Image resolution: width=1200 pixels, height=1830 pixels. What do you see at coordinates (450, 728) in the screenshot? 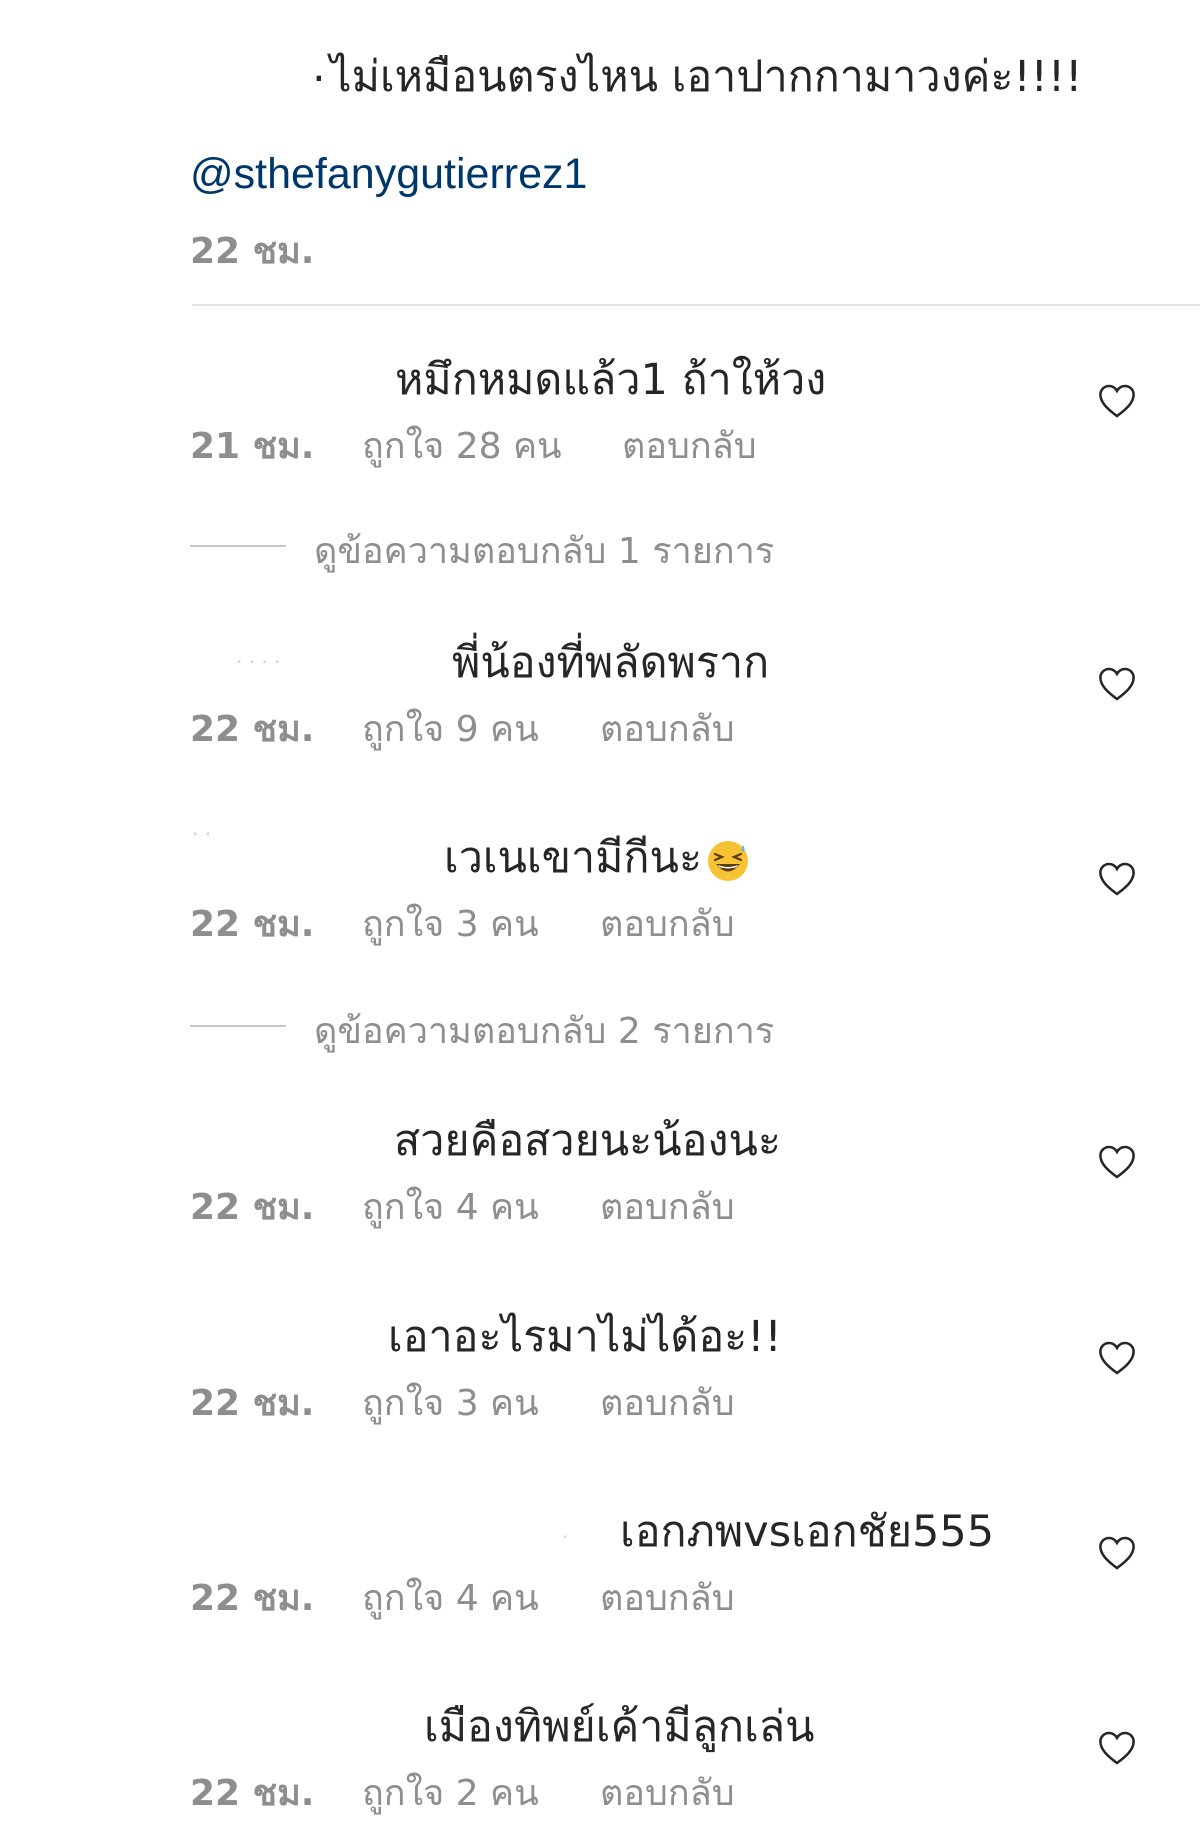
I see `likes-count: ถูกใจ 9 คน` at bounding box center [450, 728].